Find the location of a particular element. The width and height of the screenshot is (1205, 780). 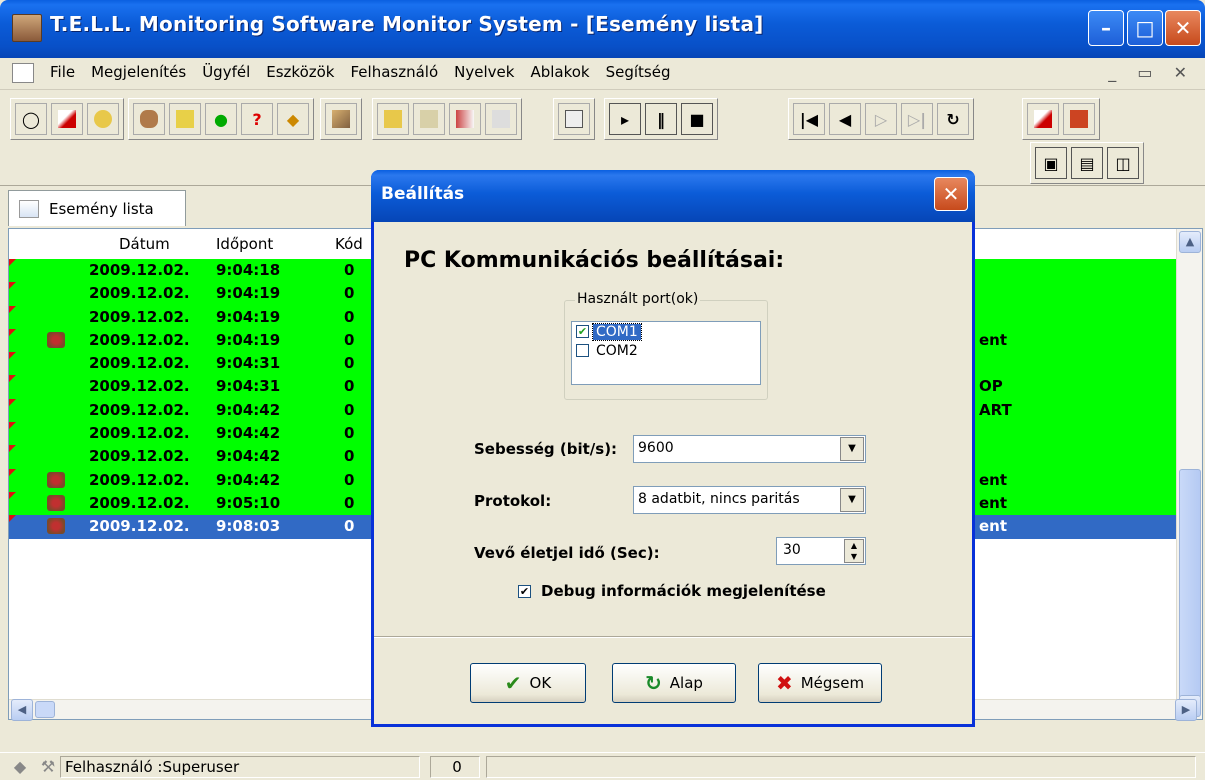

help-icon: ? is located at coordinates (257, 119).